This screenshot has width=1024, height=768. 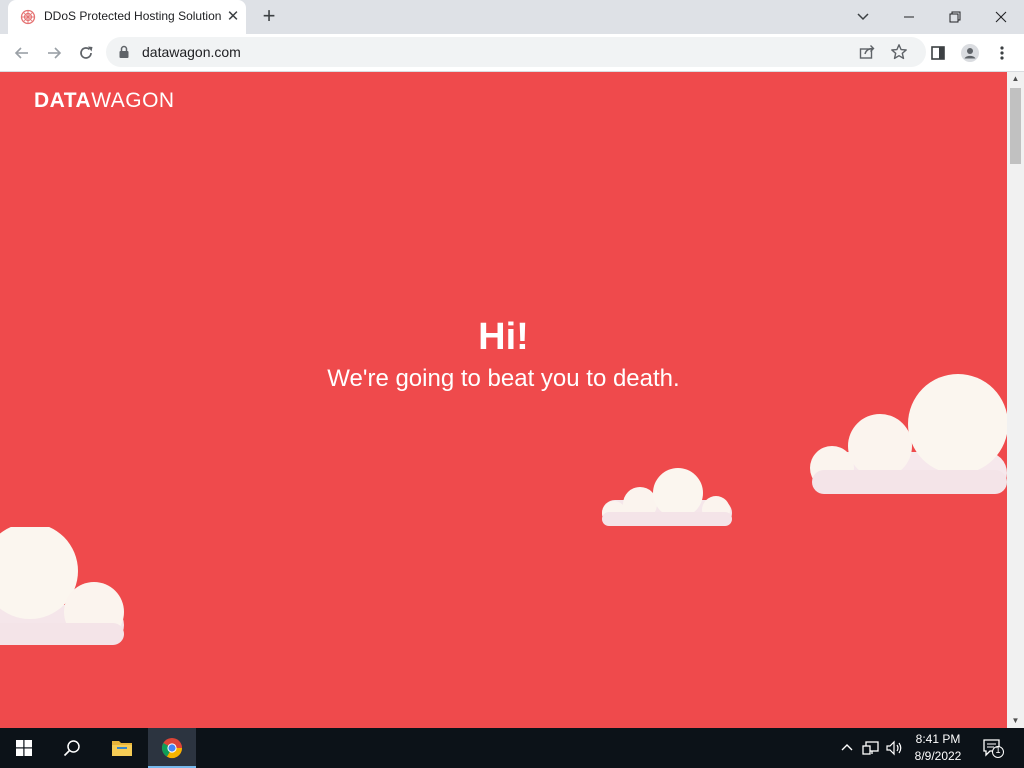 What do you see at coordinates (871, 748) in the screenshot?
I see `network-icon` at bounding box center [871, 748].